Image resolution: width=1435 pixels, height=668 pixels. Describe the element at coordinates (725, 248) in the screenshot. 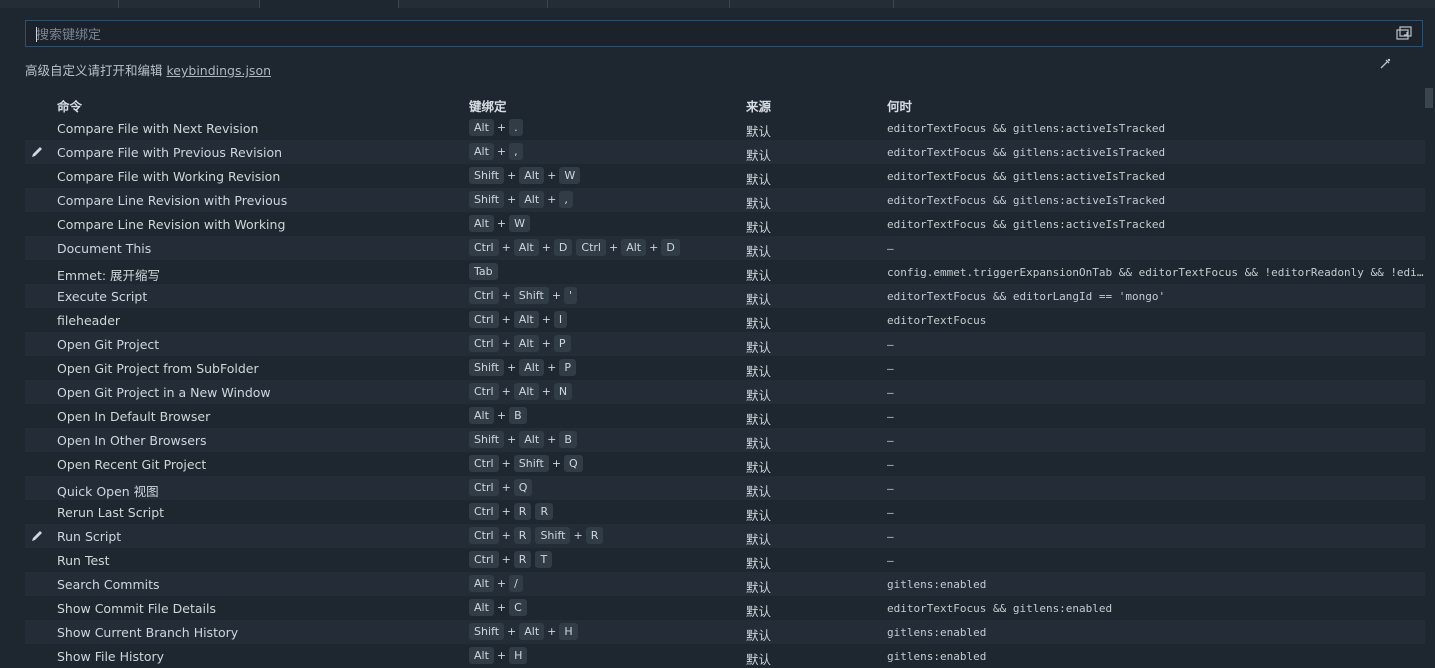

I see `table-row: Document This Ctrl + Alt + D Ctrl + Alt + D 默认 —` at that location.